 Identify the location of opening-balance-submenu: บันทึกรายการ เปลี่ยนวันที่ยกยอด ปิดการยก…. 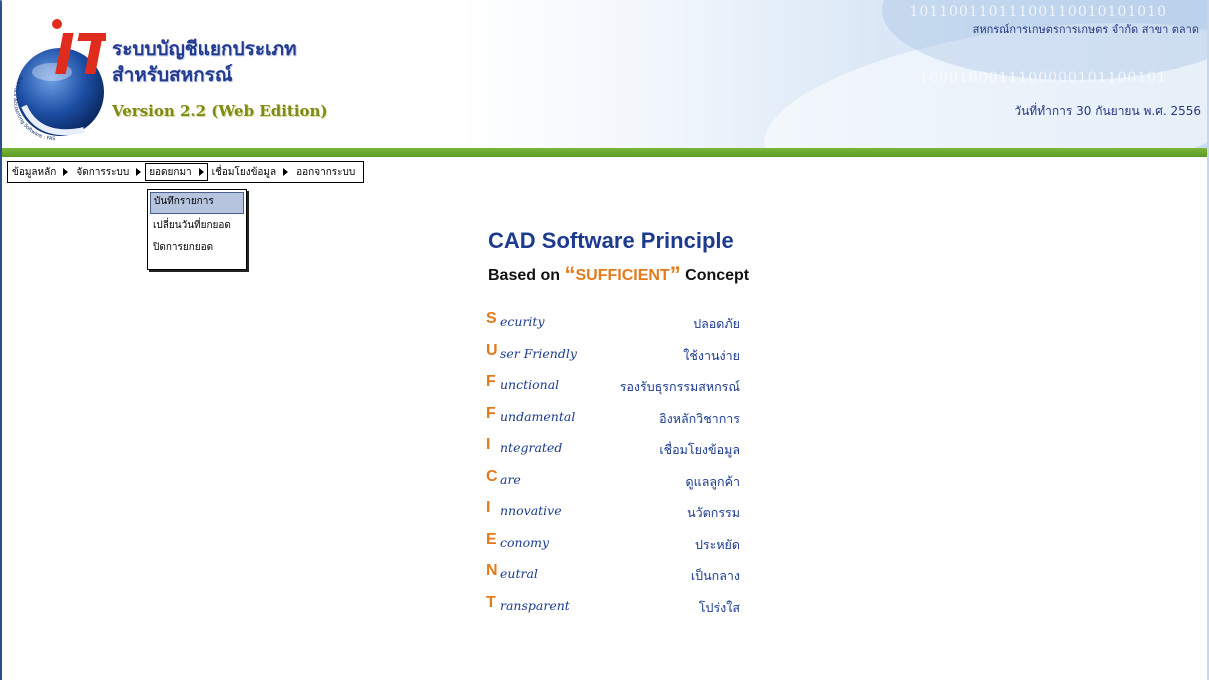
(197, 229).